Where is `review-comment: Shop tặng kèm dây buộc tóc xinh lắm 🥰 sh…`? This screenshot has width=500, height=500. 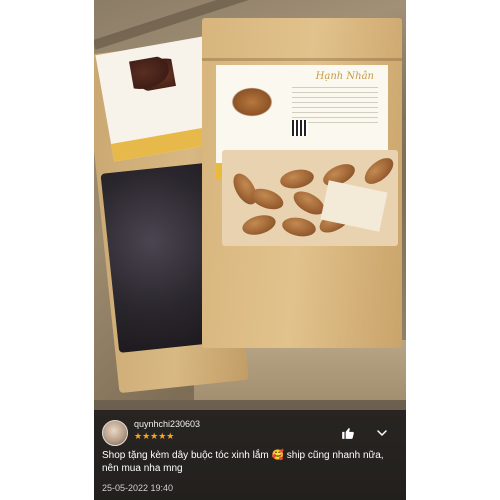 review-comment: Shop tặng kèm dây buộc tóc xinh lắm 🥰 sh… is located at coordinates (243, 462).